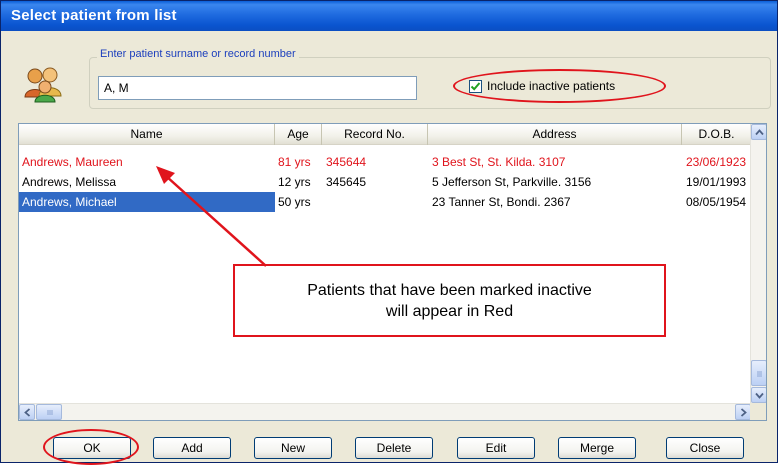  Describe the element at coordinates (512, 182) in the screenshot. I see `cell-address: 5 Jefferson St, Parkville. 3156` at that location.